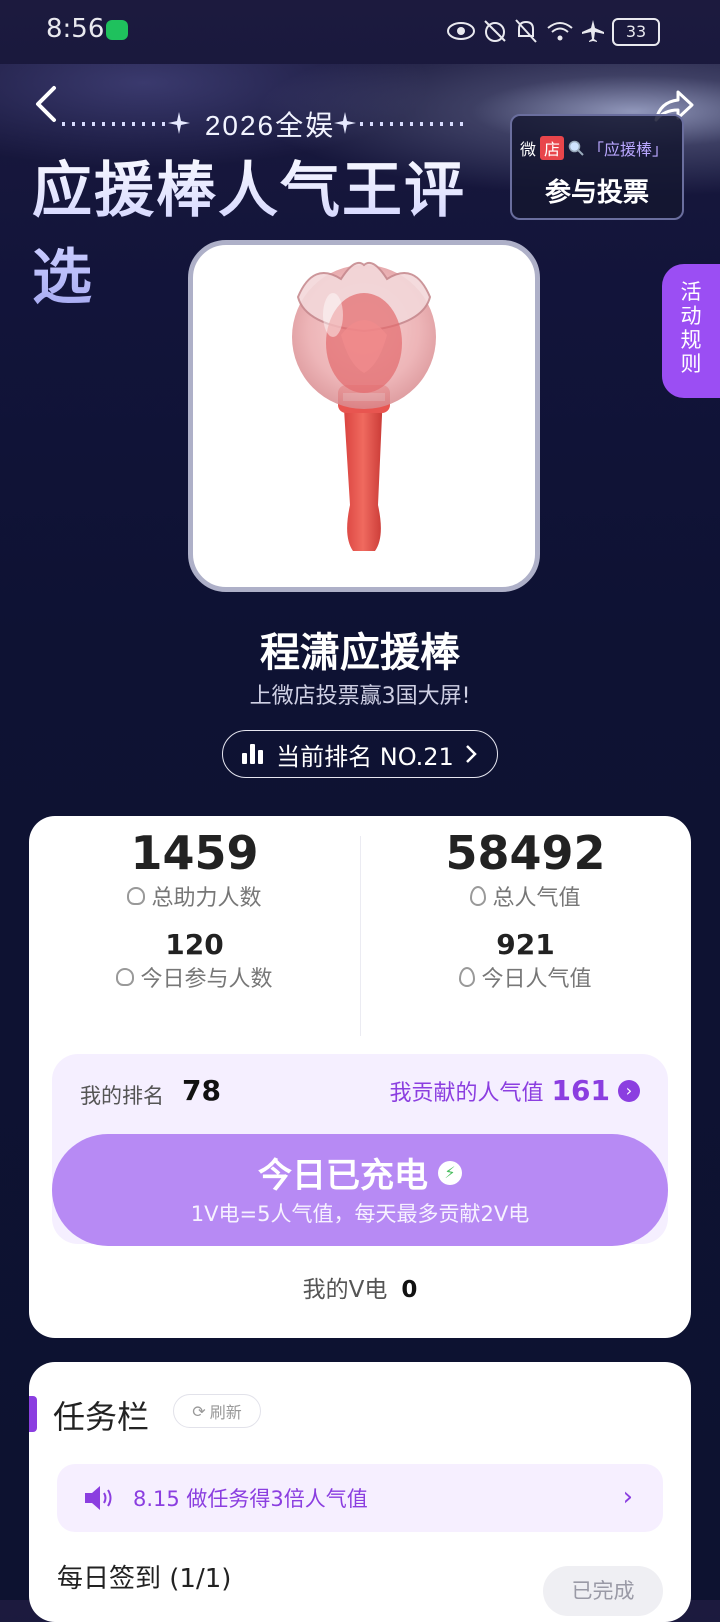 This screenshot has width=720, height=1622. What do you see at coordinates (33, 1414) in the screenshot?
I see `task-accent-bar` at bounding box center [33, 1414].